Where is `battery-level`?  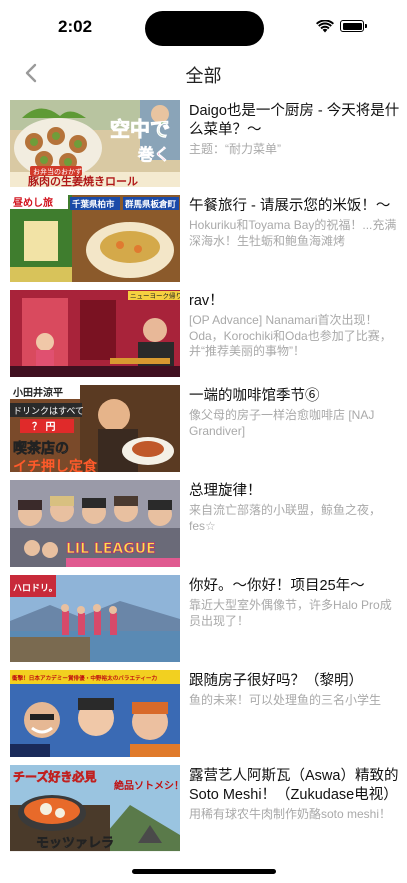 battery-level is located at coordinates (352, 26).